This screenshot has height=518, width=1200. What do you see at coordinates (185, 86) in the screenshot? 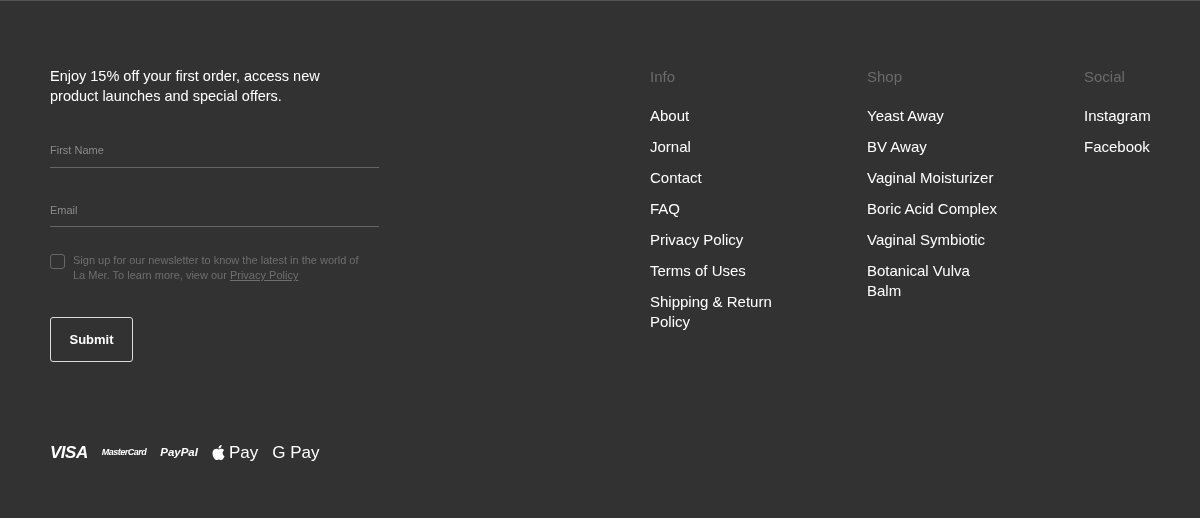
I see `intro-text: Enjoy 15% off your first order, access new product launches and special offers.` at bounding box center [185, 86].